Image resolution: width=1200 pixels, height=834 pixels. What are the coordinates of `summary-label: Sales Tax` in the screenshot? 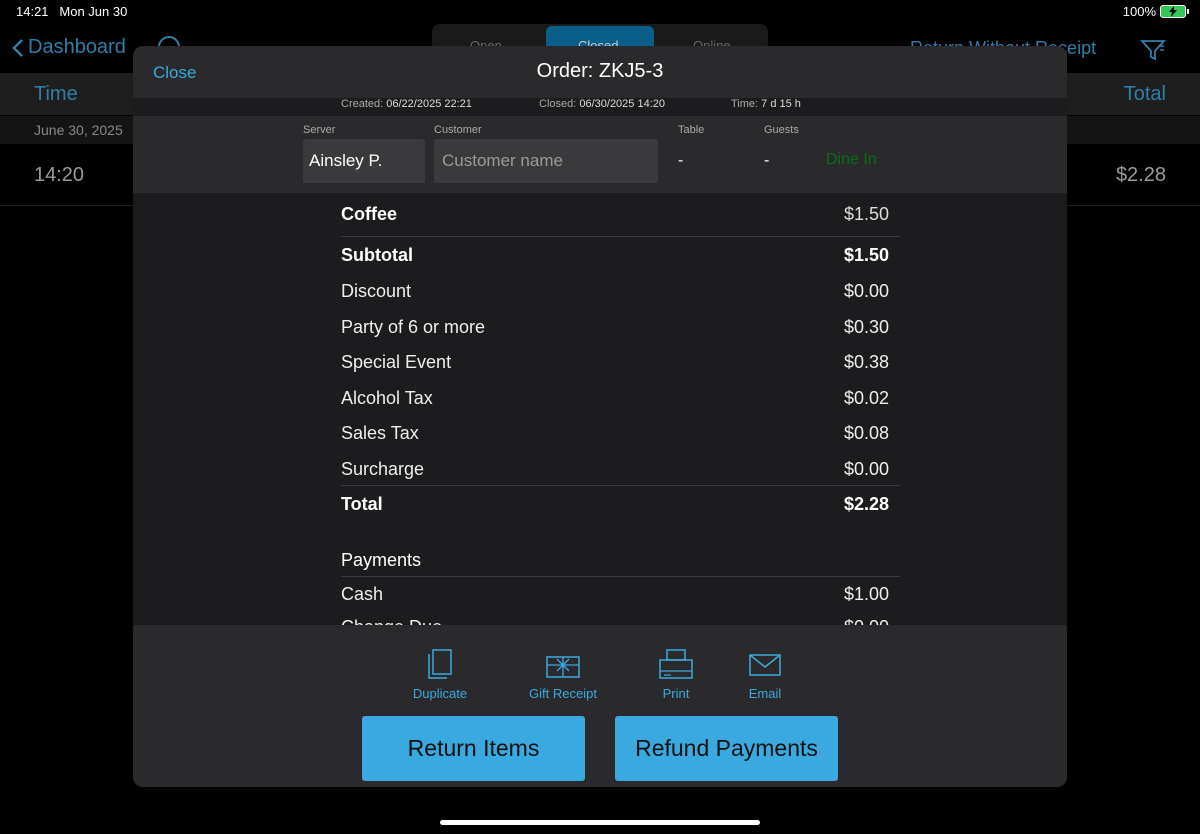 It's located at (380, 433).